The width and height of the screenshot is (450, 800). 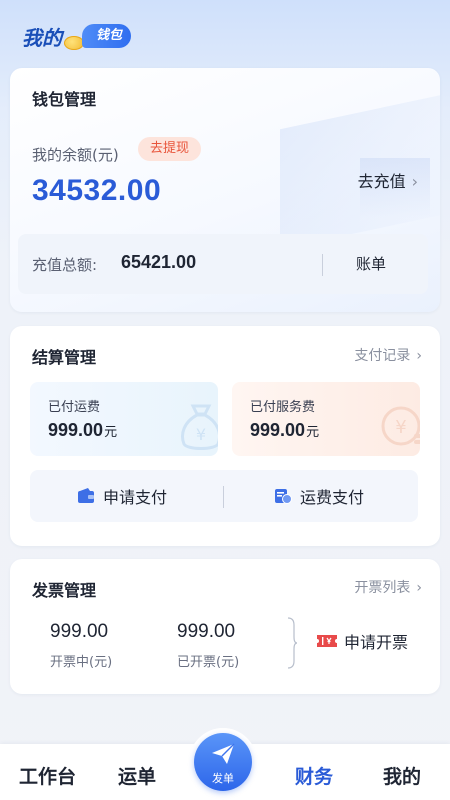 I want to click on tab-workbench: 工作台, so click(x=47, y=775).